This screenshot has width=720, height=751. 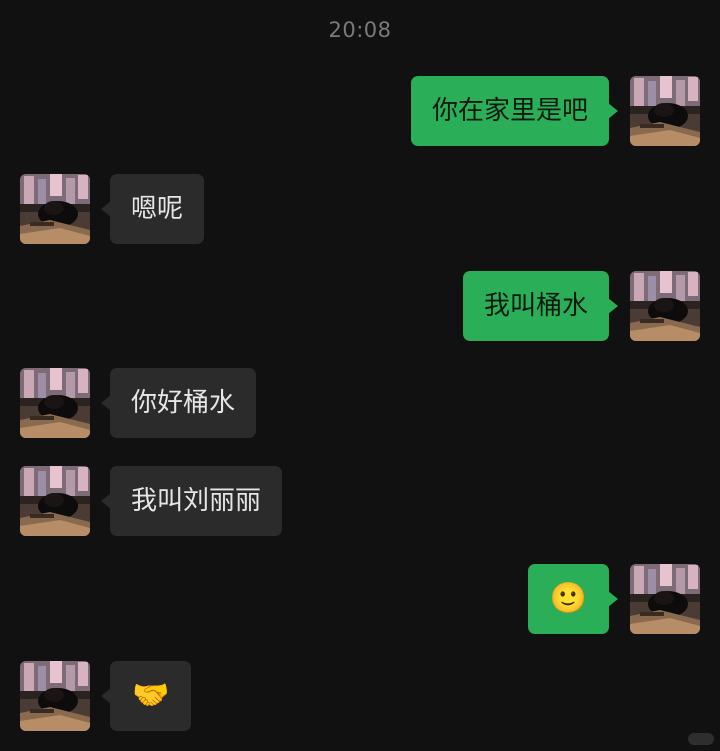 I want to click on smile-emoji-icon: 🙂, so click(x=573, y=599).